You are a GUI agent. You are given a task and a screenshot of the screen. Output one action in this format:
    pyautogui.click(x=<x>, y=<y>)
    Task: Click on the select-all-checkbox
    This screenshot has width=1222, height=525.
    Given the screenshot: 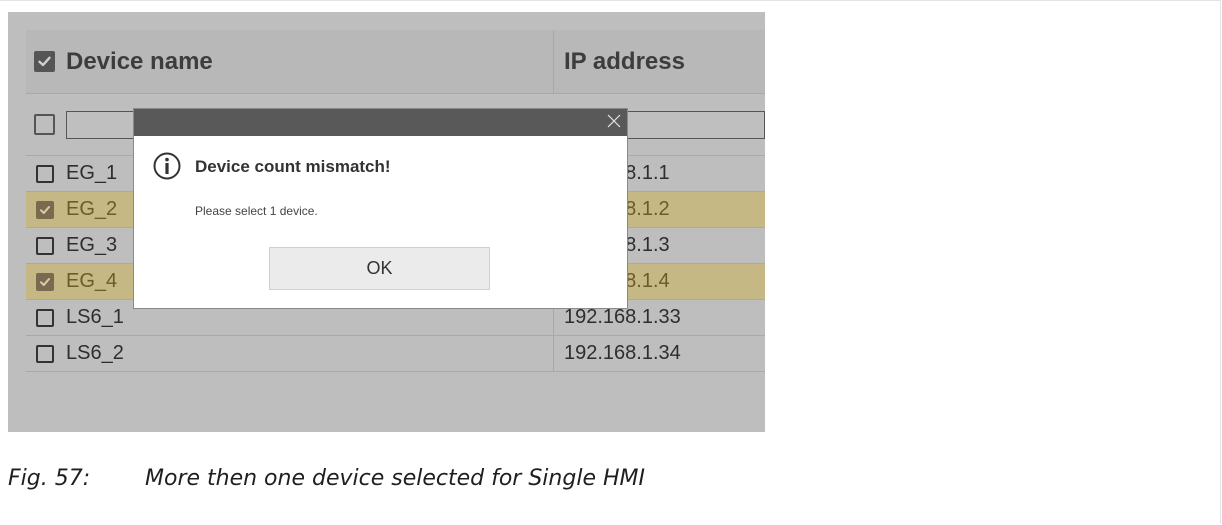 What is the action you would take?
    pyautogui.click(x=44, y=61)
    